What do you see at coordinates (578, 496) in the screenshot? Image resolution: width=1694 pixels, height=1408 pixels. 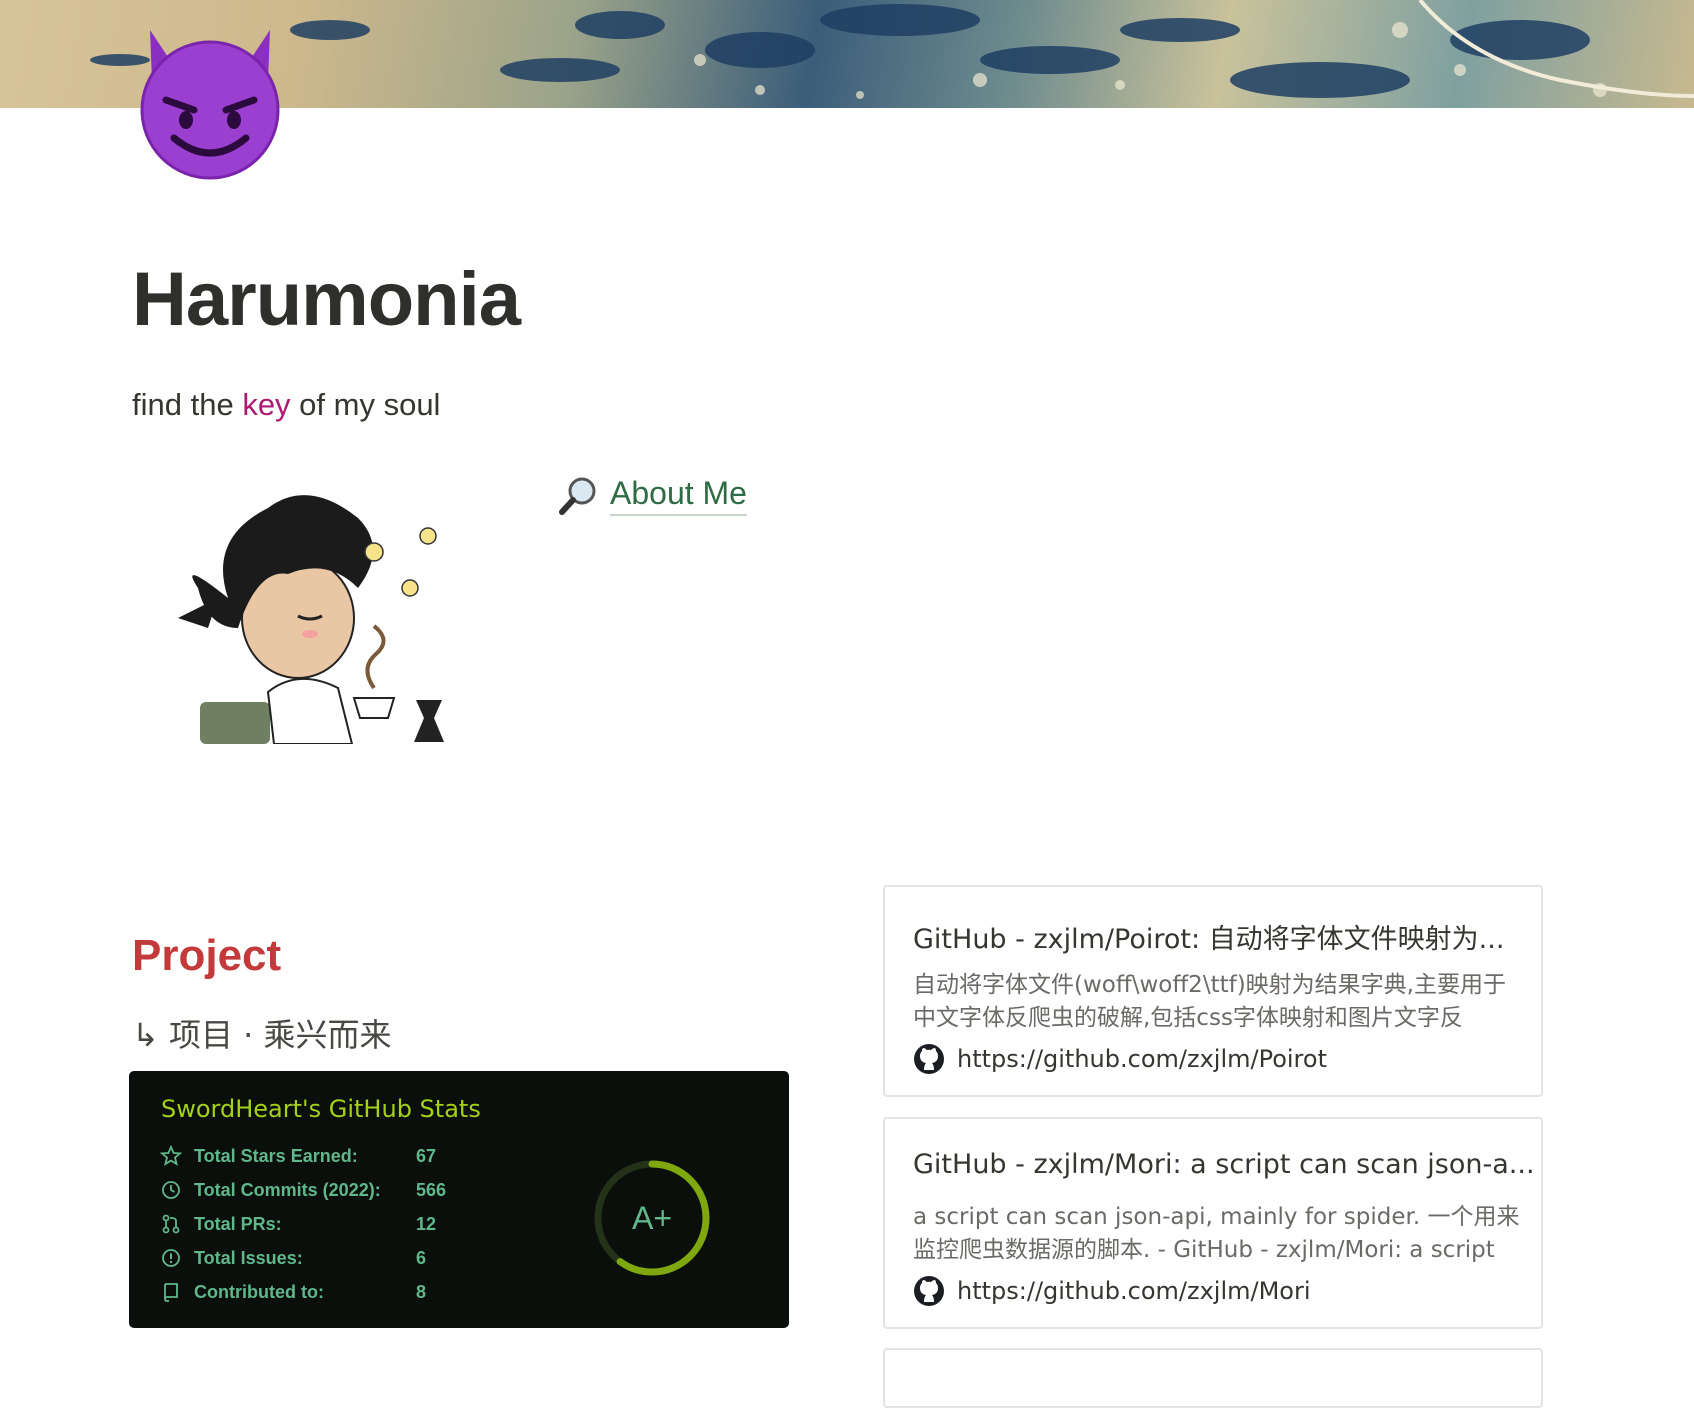 I see `magnifier-icon` at bounding box center [578, 496].